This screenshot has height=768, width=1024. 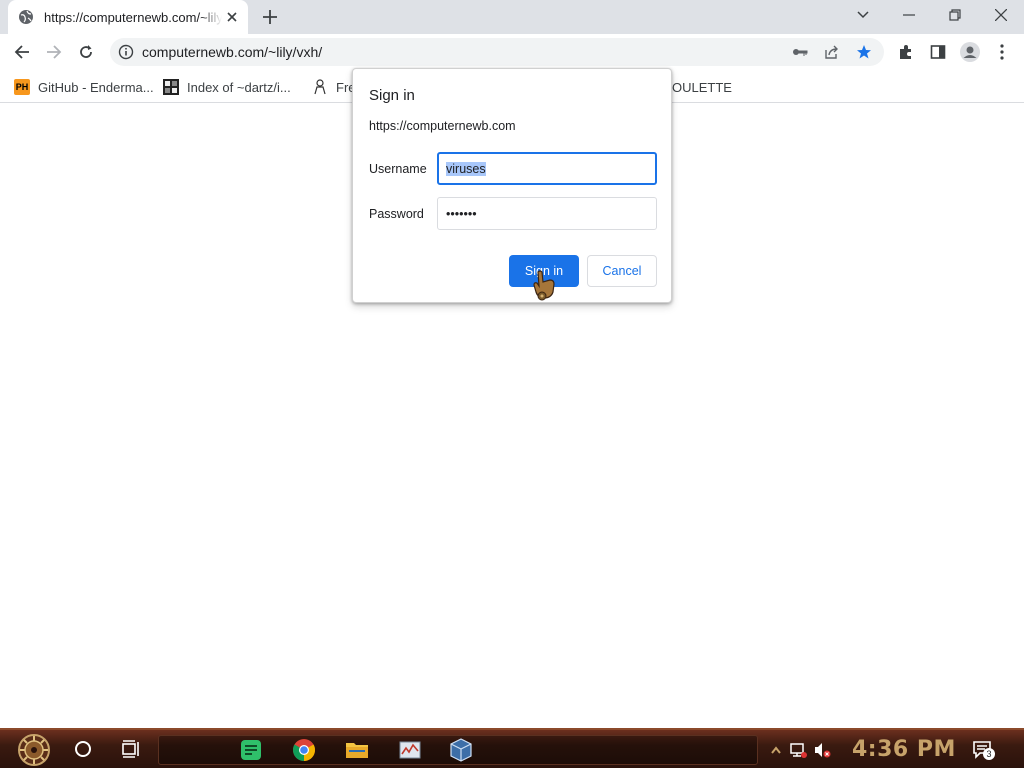 I want to click on arrow-right-icon, so click(x=54, y=52).